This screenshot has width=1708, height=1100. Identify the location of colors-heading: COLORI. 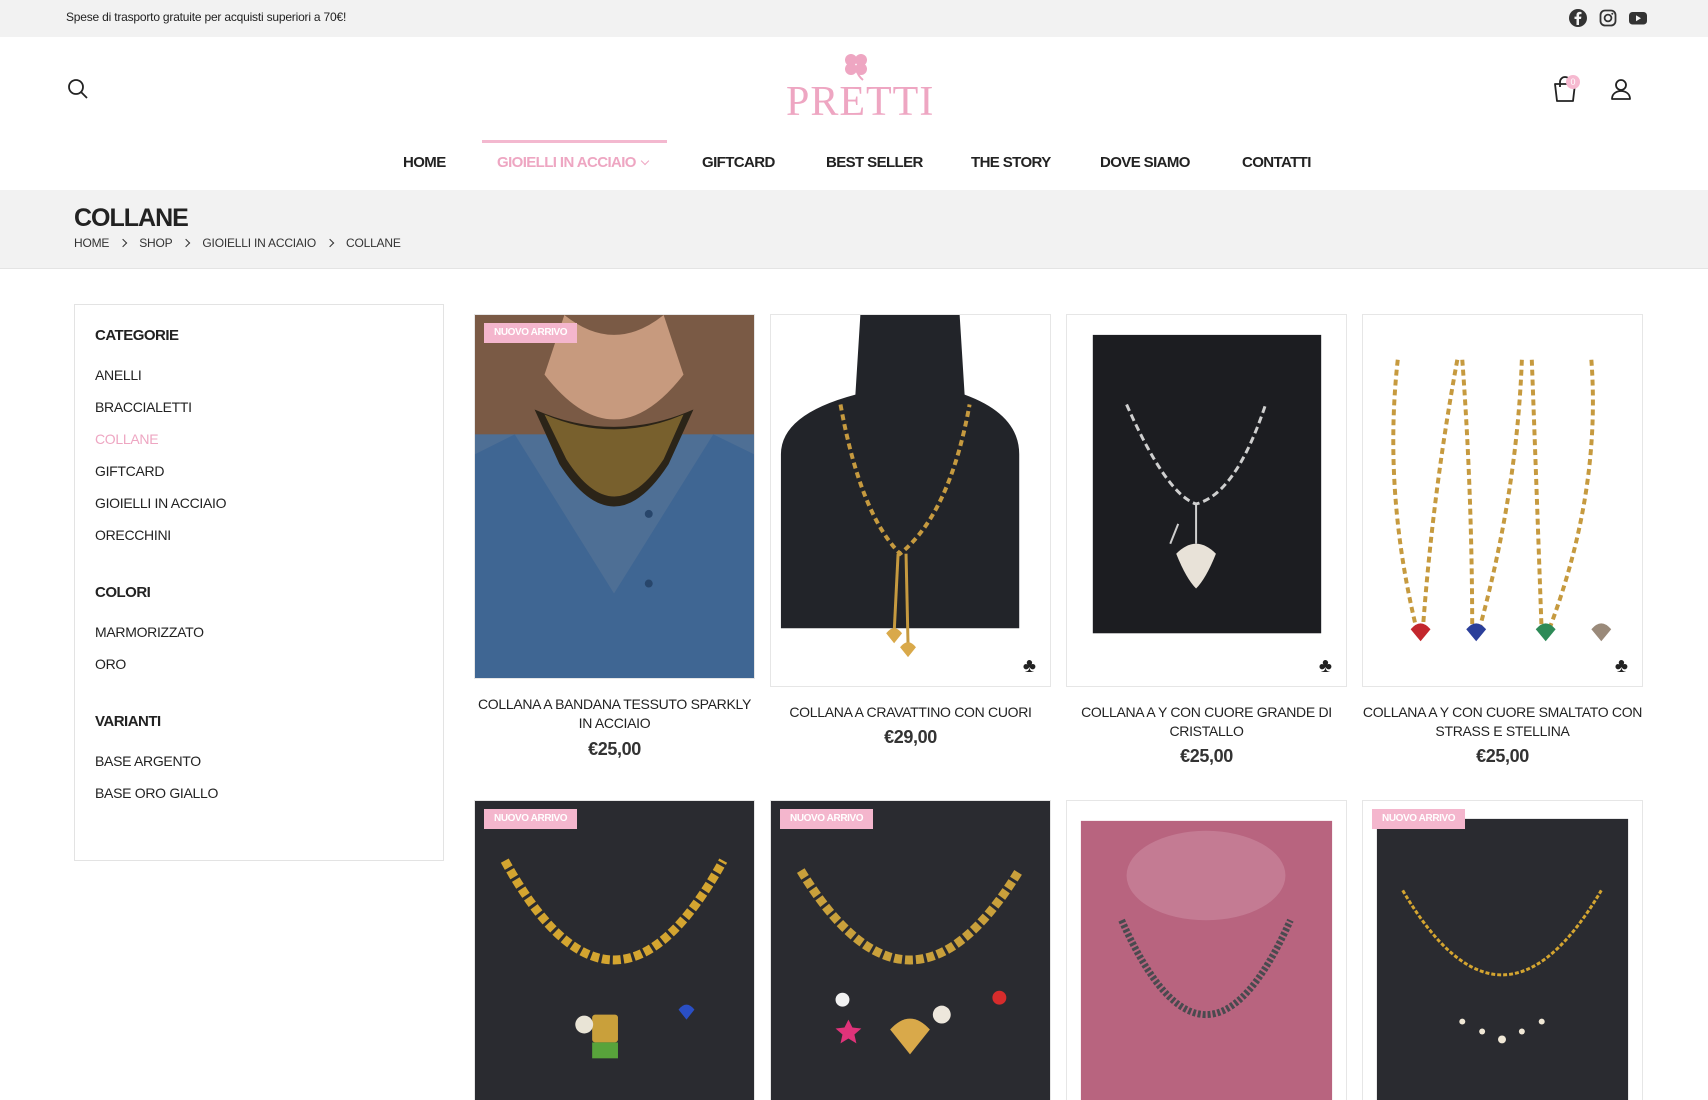
(123, 592).